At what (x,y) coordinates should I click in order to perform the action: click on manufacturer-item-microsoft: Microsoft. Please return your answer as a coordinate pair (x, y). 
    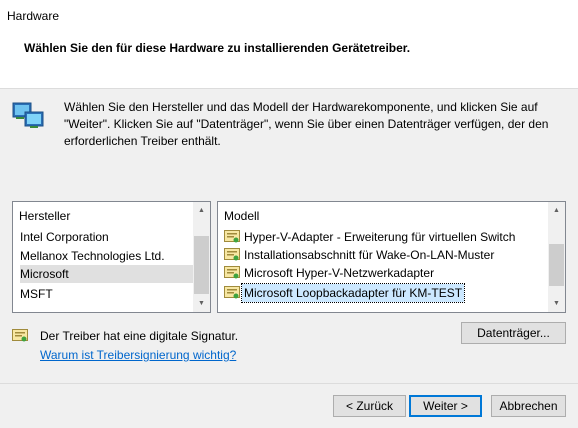
    Looking at the image, I should click on (108, 274).